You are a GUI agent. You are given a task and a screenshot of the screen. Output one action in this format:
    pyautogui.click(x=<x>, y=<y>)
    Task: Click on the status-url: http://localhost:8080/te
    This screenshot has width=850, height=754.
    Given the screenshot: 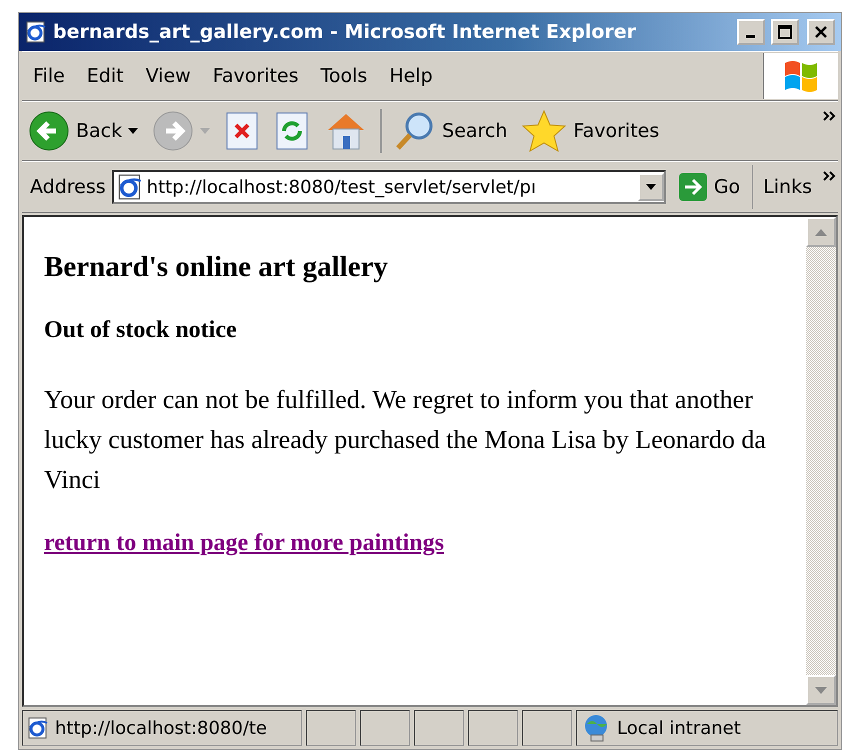 What is the action you would take?
    pyautogui.click(x=162, y=728)
    